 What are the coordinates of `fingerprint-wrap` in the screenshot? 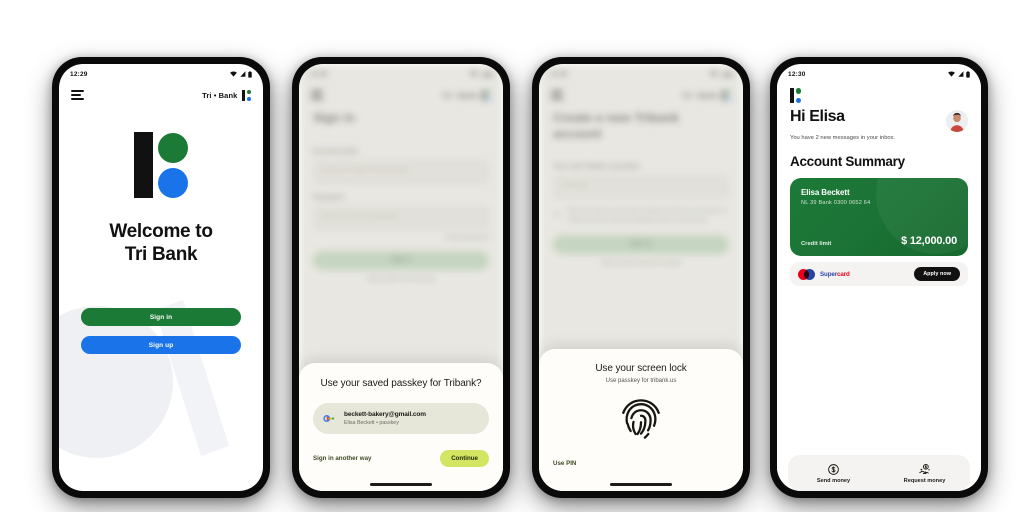 It's located at (641, 420).